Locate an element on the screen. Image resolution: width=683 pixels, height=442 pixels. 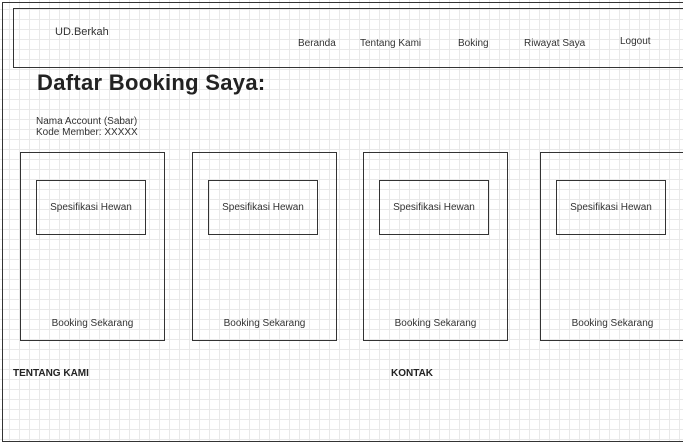
page-title: Daftar Booking Saya: is located at coordinates (151, 82).